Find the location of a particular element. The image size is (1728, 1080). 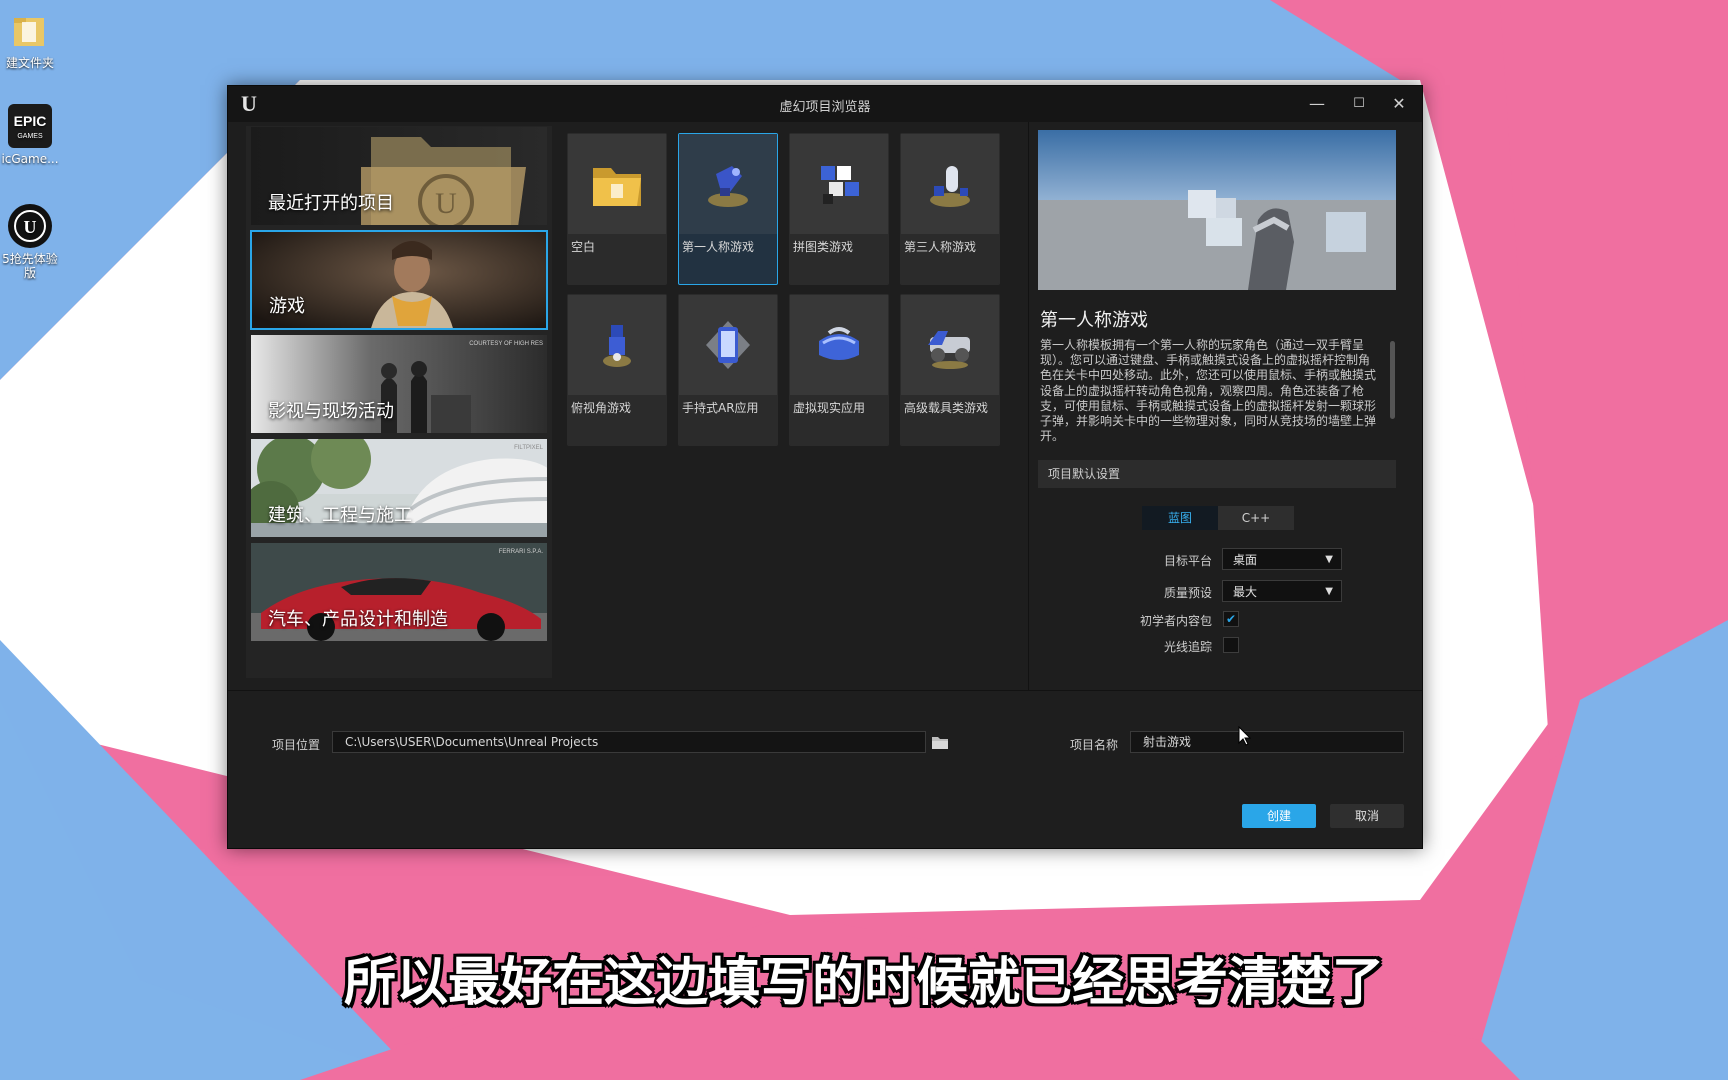

top-down-icon is located at coordinates (617, 345).